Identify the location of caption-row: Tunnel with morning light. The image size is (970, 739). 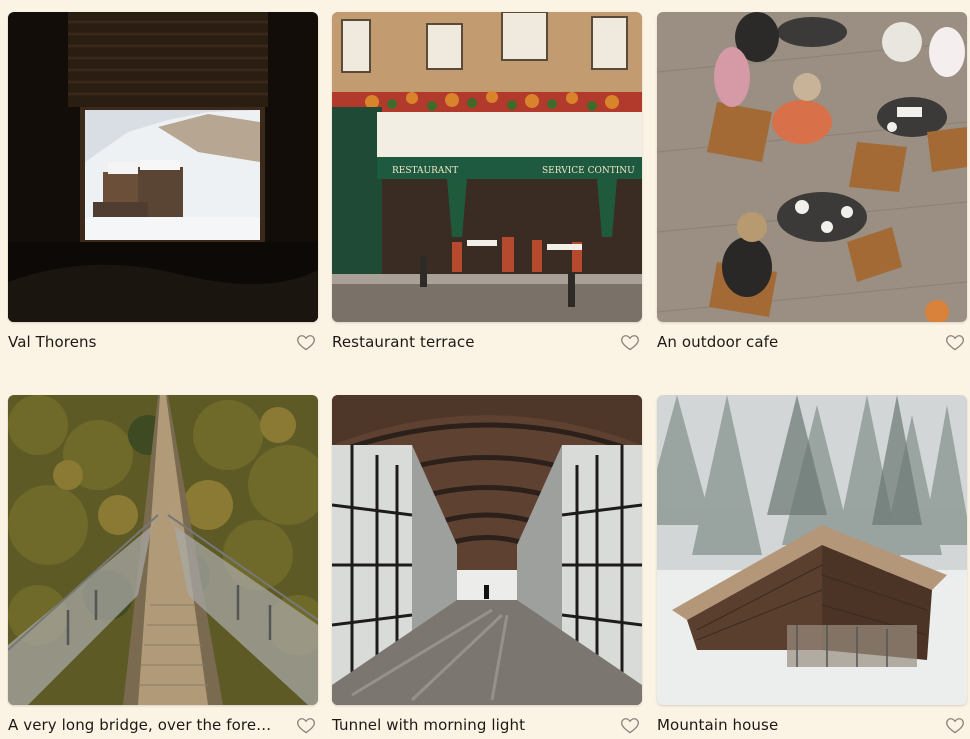
(487, 722).